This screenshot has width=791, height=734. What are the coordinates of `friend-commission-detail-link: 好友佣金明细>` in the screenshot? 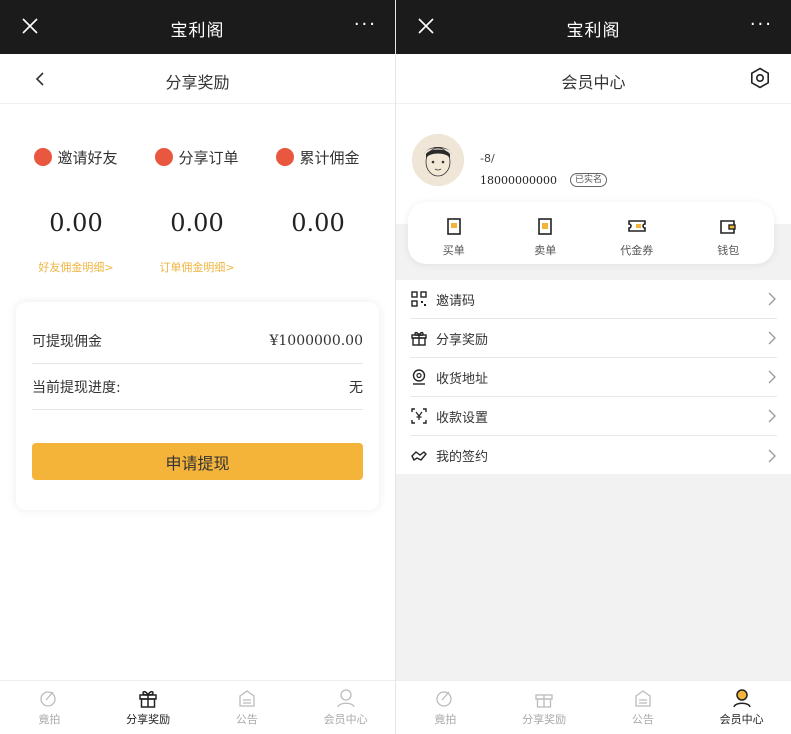 It's located at (76, 267).